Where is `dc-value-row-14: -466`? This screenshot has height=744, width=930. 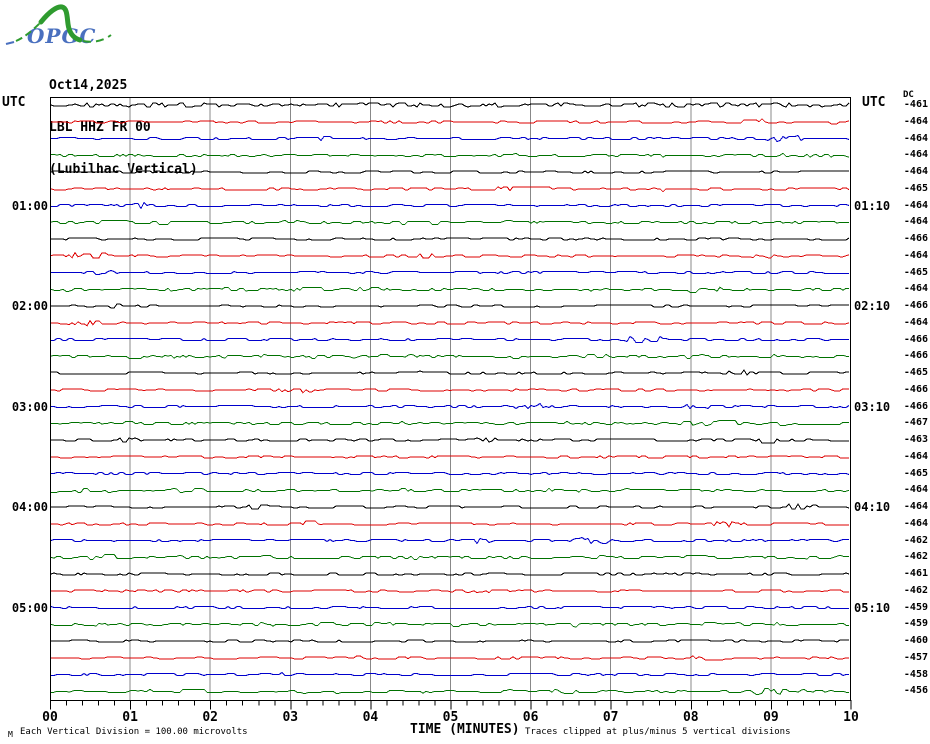
dc-value-row-14: -466 is located at coordinates (915, 339).